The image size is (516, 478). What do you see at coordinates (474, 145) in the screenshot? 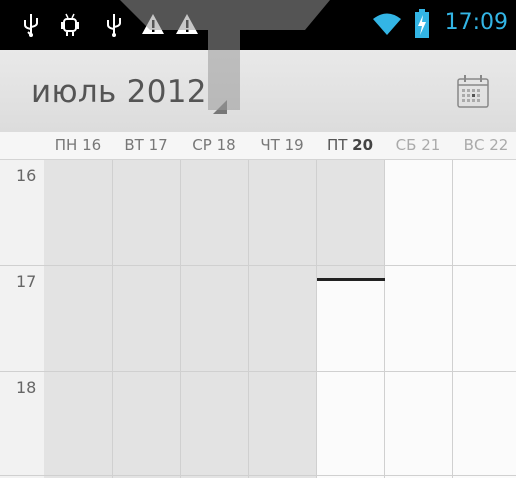
I see `day-of-week: ВС` at bounding box center [474, 145].